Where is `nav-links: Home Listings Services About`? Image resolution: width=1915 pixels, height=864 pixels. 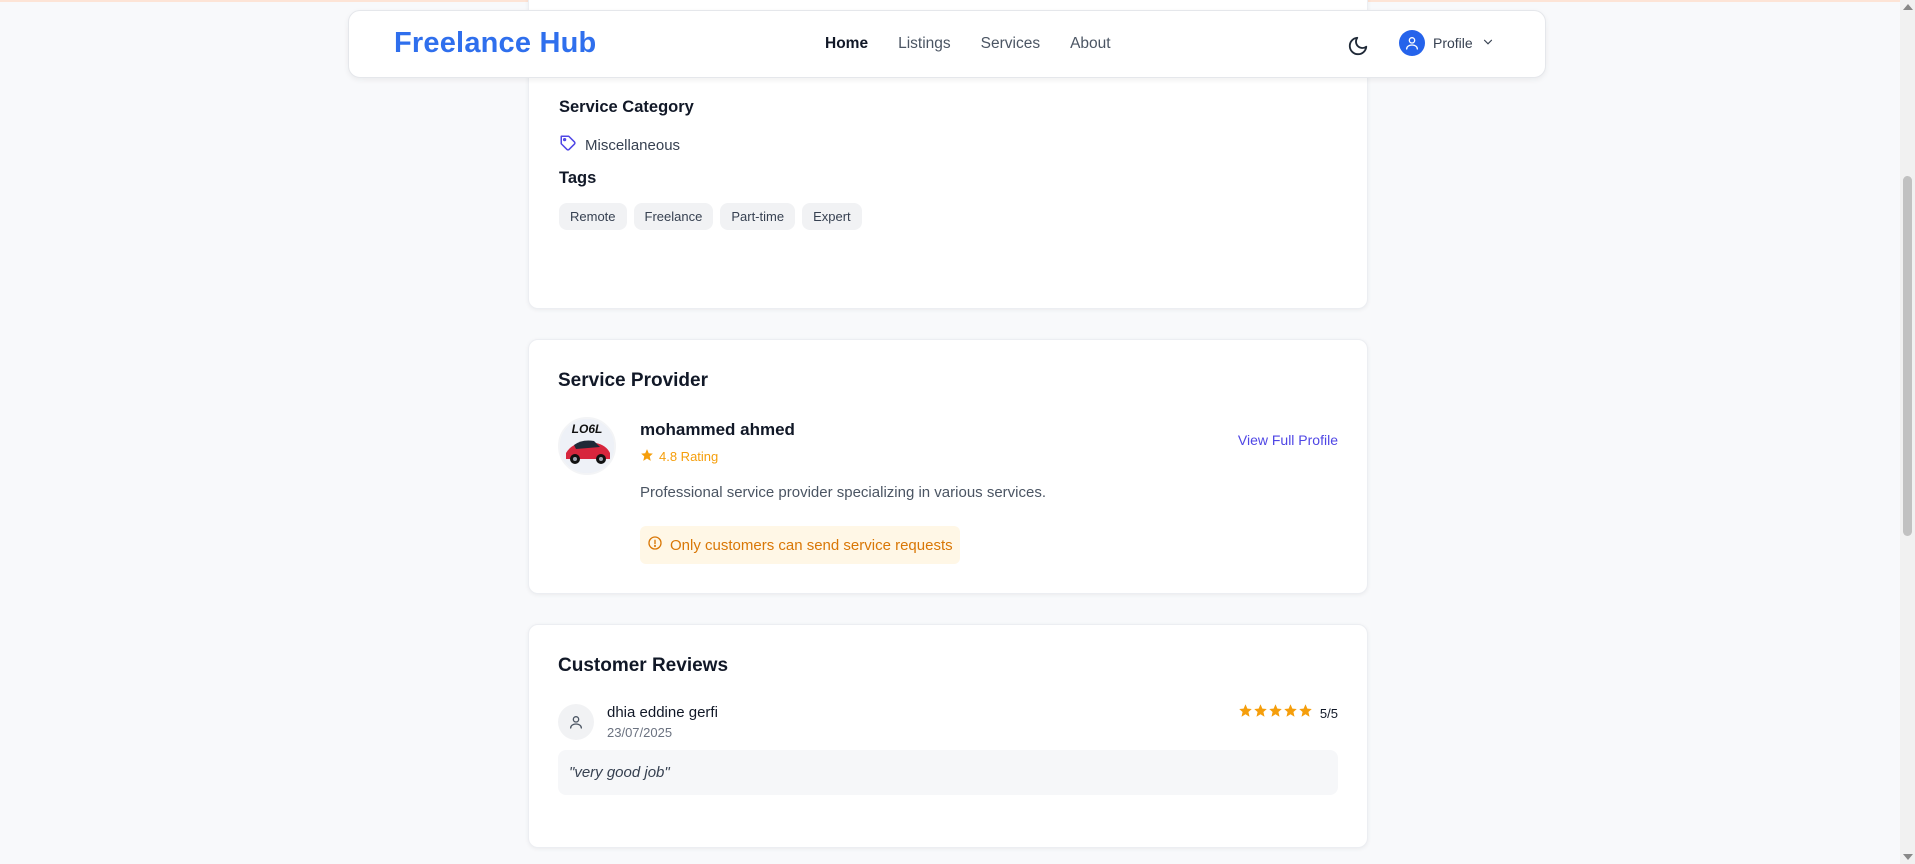
nav-links: Home Listings Services About is located at coordinates (983, 44).